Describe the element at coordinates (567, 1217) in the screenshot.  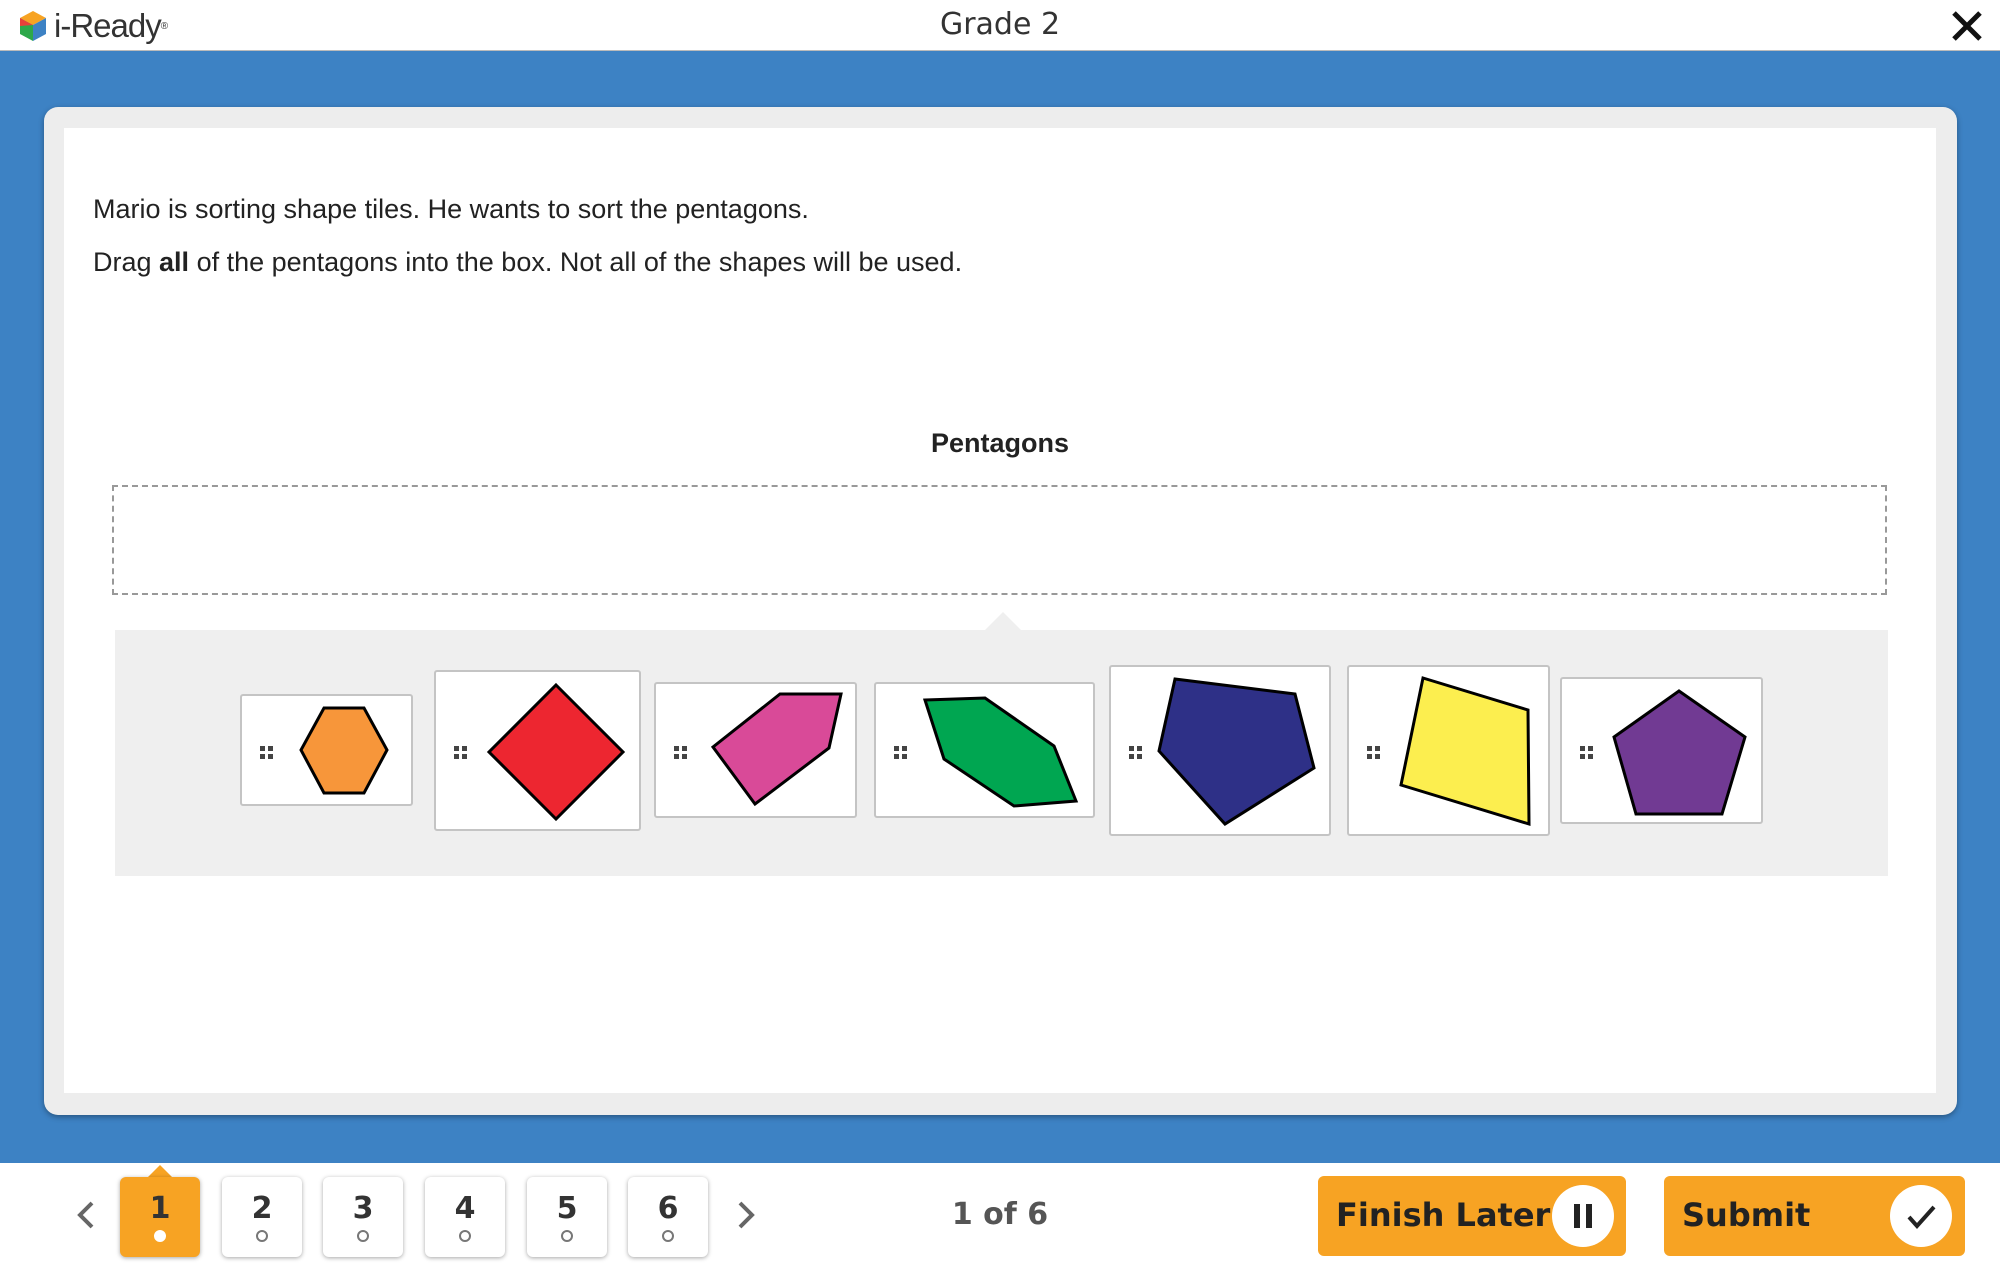
I see `question-button-5: 5` at that location.